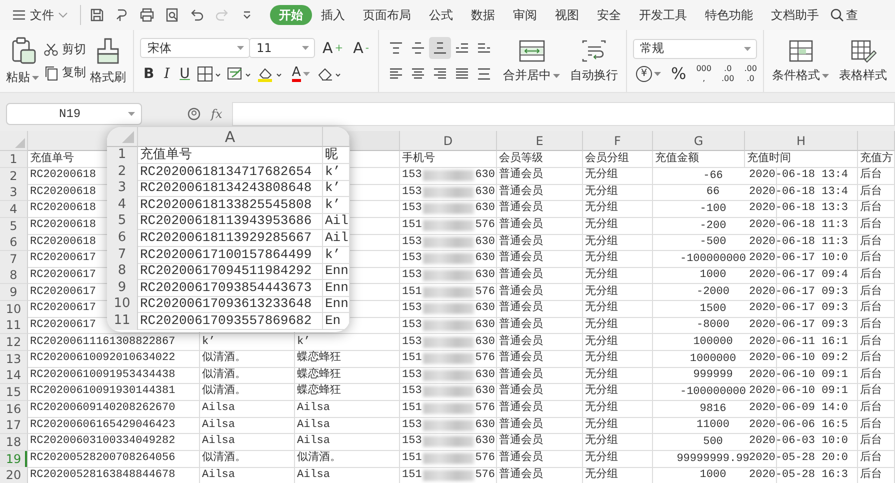 Image resolution: width=895 pixels, height=483 pixels. What do you see at coordinates (22, 61) in the screenshot?
I see `paste-button: 粘贴` at bounding box center [22, 61].